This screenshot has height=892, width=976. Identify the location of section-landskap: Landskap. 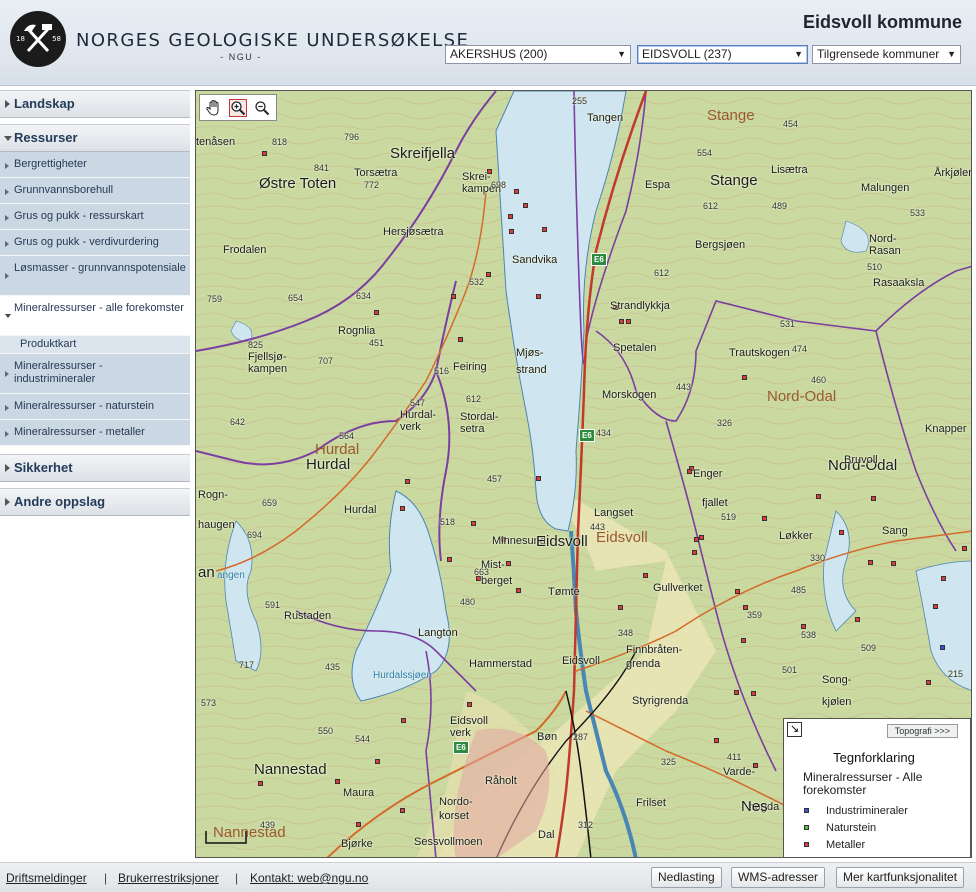
(95, 104).